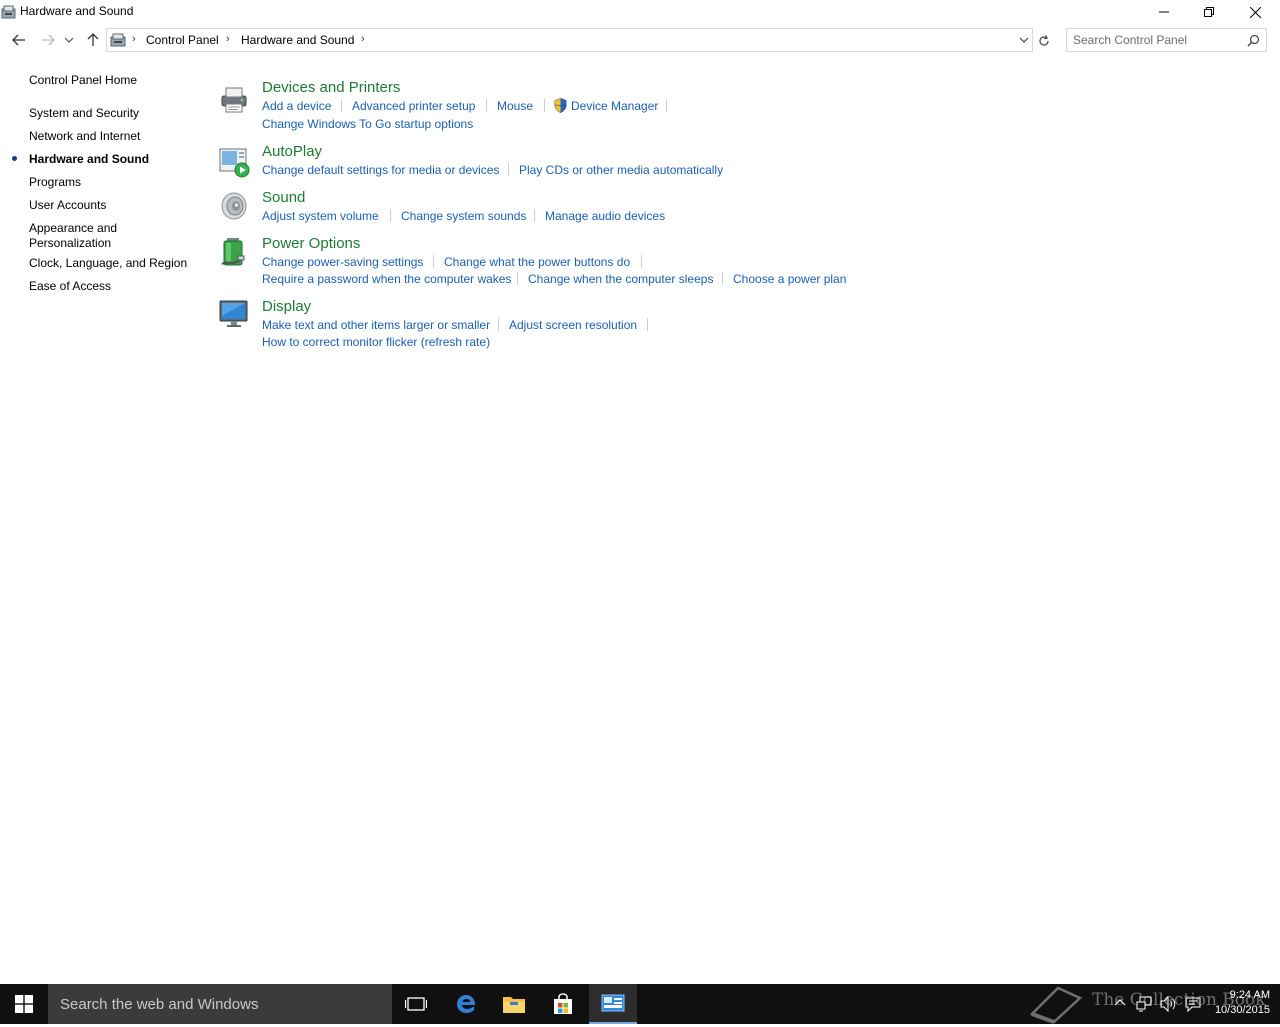 This screenshot has width=1280, height=1027. I want to click on link-add-a-device: Add a device, so click(296, 106).